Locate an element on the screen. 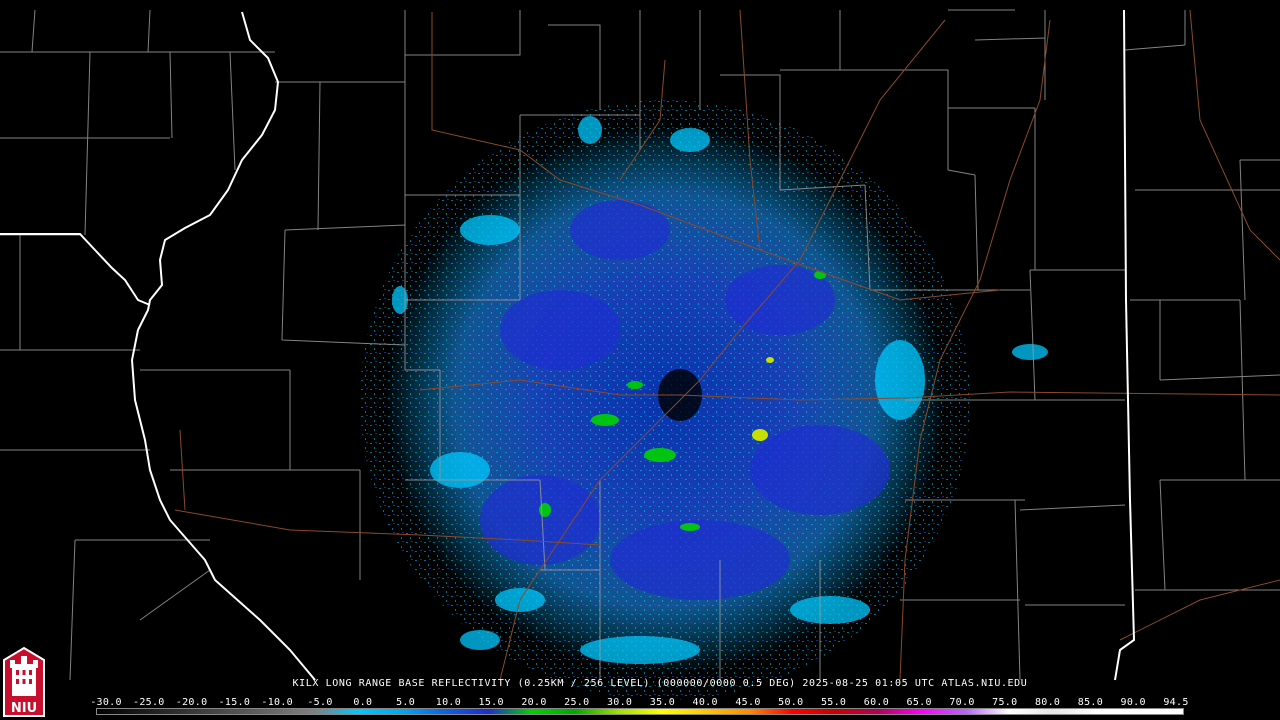 The image size is (1280, 720). logo-tower-icon is located at coordinates (24, 676).